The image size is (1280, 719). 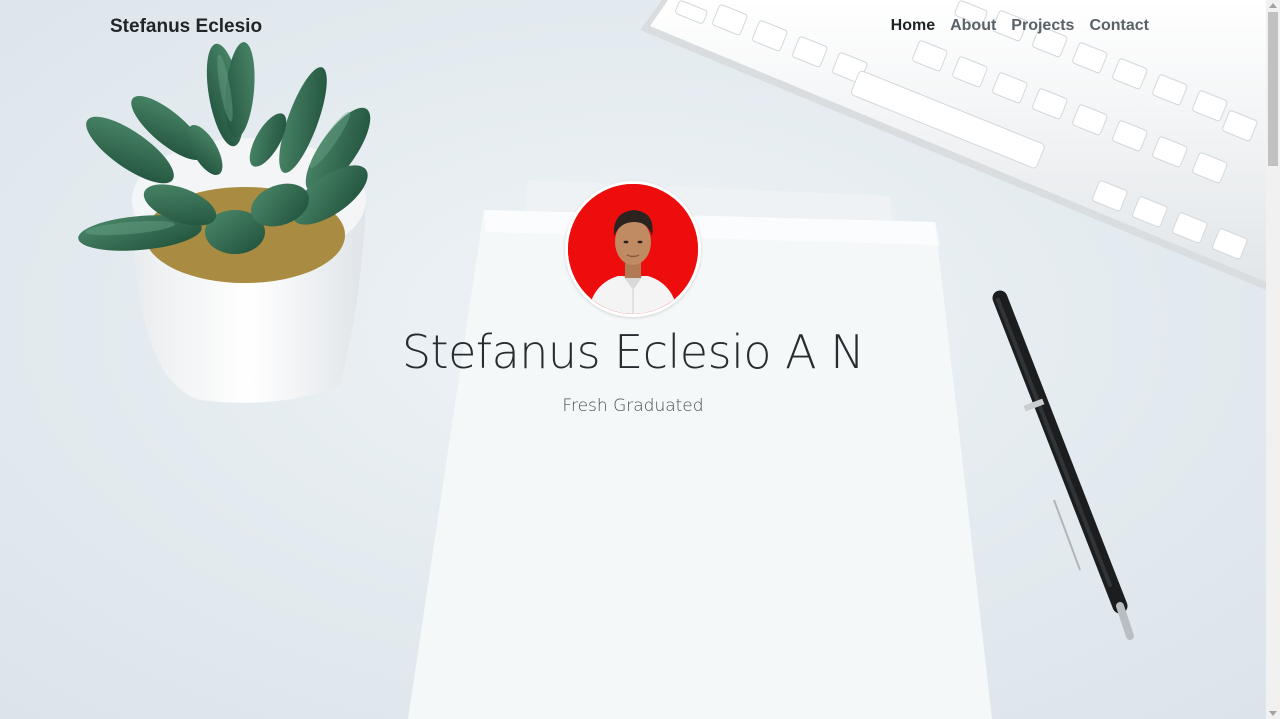 I want to click on profile-avatar, so click(x=633, y=249).